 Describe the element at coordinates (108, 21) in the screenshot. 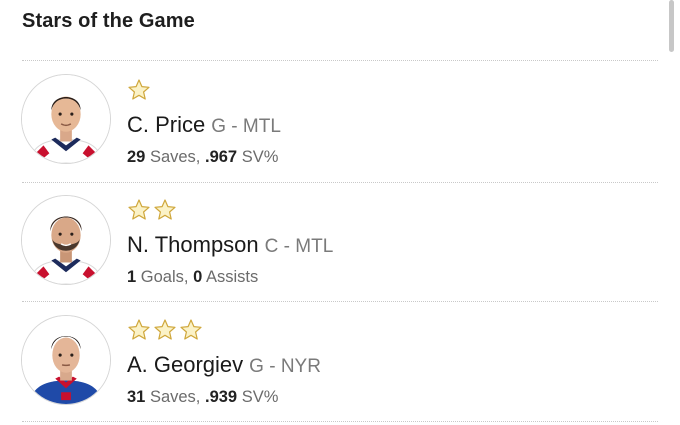

I see `panel-title: Stars of the Game` at that location.